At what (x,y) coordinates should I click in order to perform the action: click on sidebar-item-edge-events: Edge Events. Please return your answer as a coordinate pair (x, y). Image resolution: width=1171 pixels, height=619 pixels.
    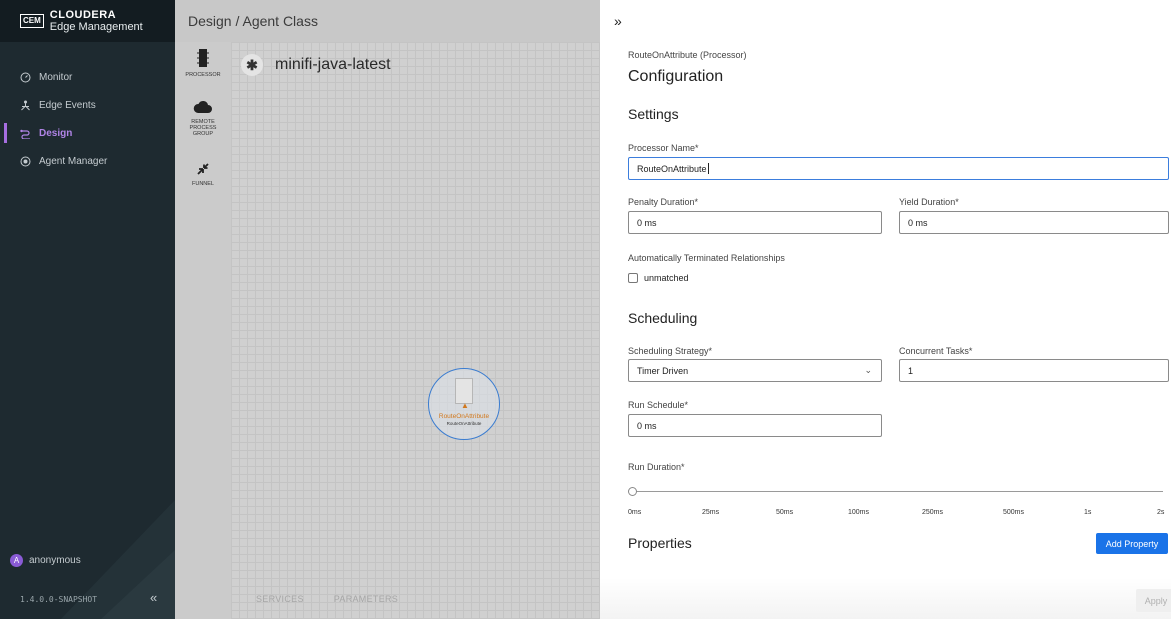
    Looking at the image, I should click on (87, 105).